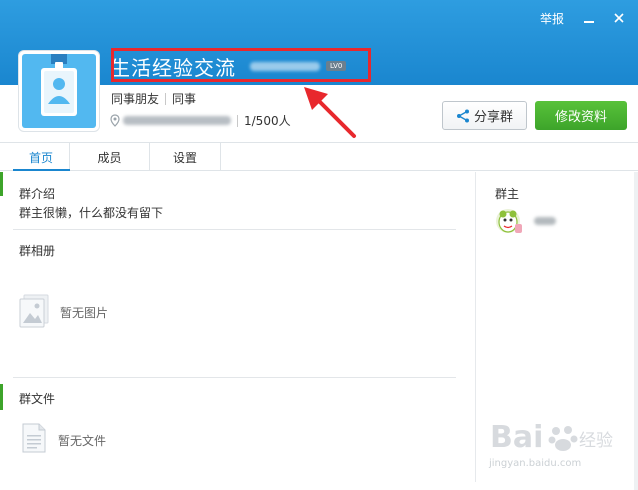  Describe the element at coordinates (636, 331) in the screenshot. I see `scrollbar-track` at that location.